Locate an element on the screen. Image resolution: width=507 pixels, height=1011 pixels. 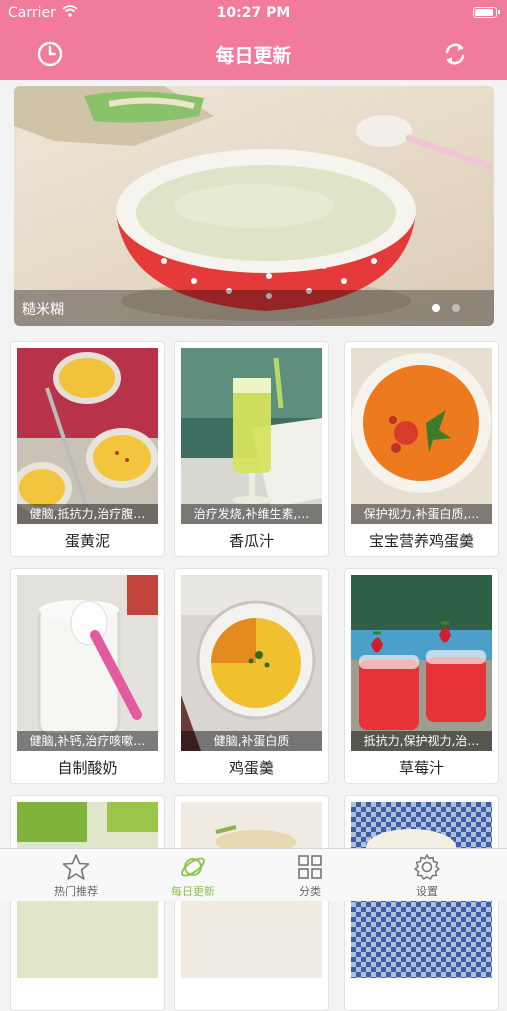
navigation-bar: 每日更新 is located at coordinates (253, 54).